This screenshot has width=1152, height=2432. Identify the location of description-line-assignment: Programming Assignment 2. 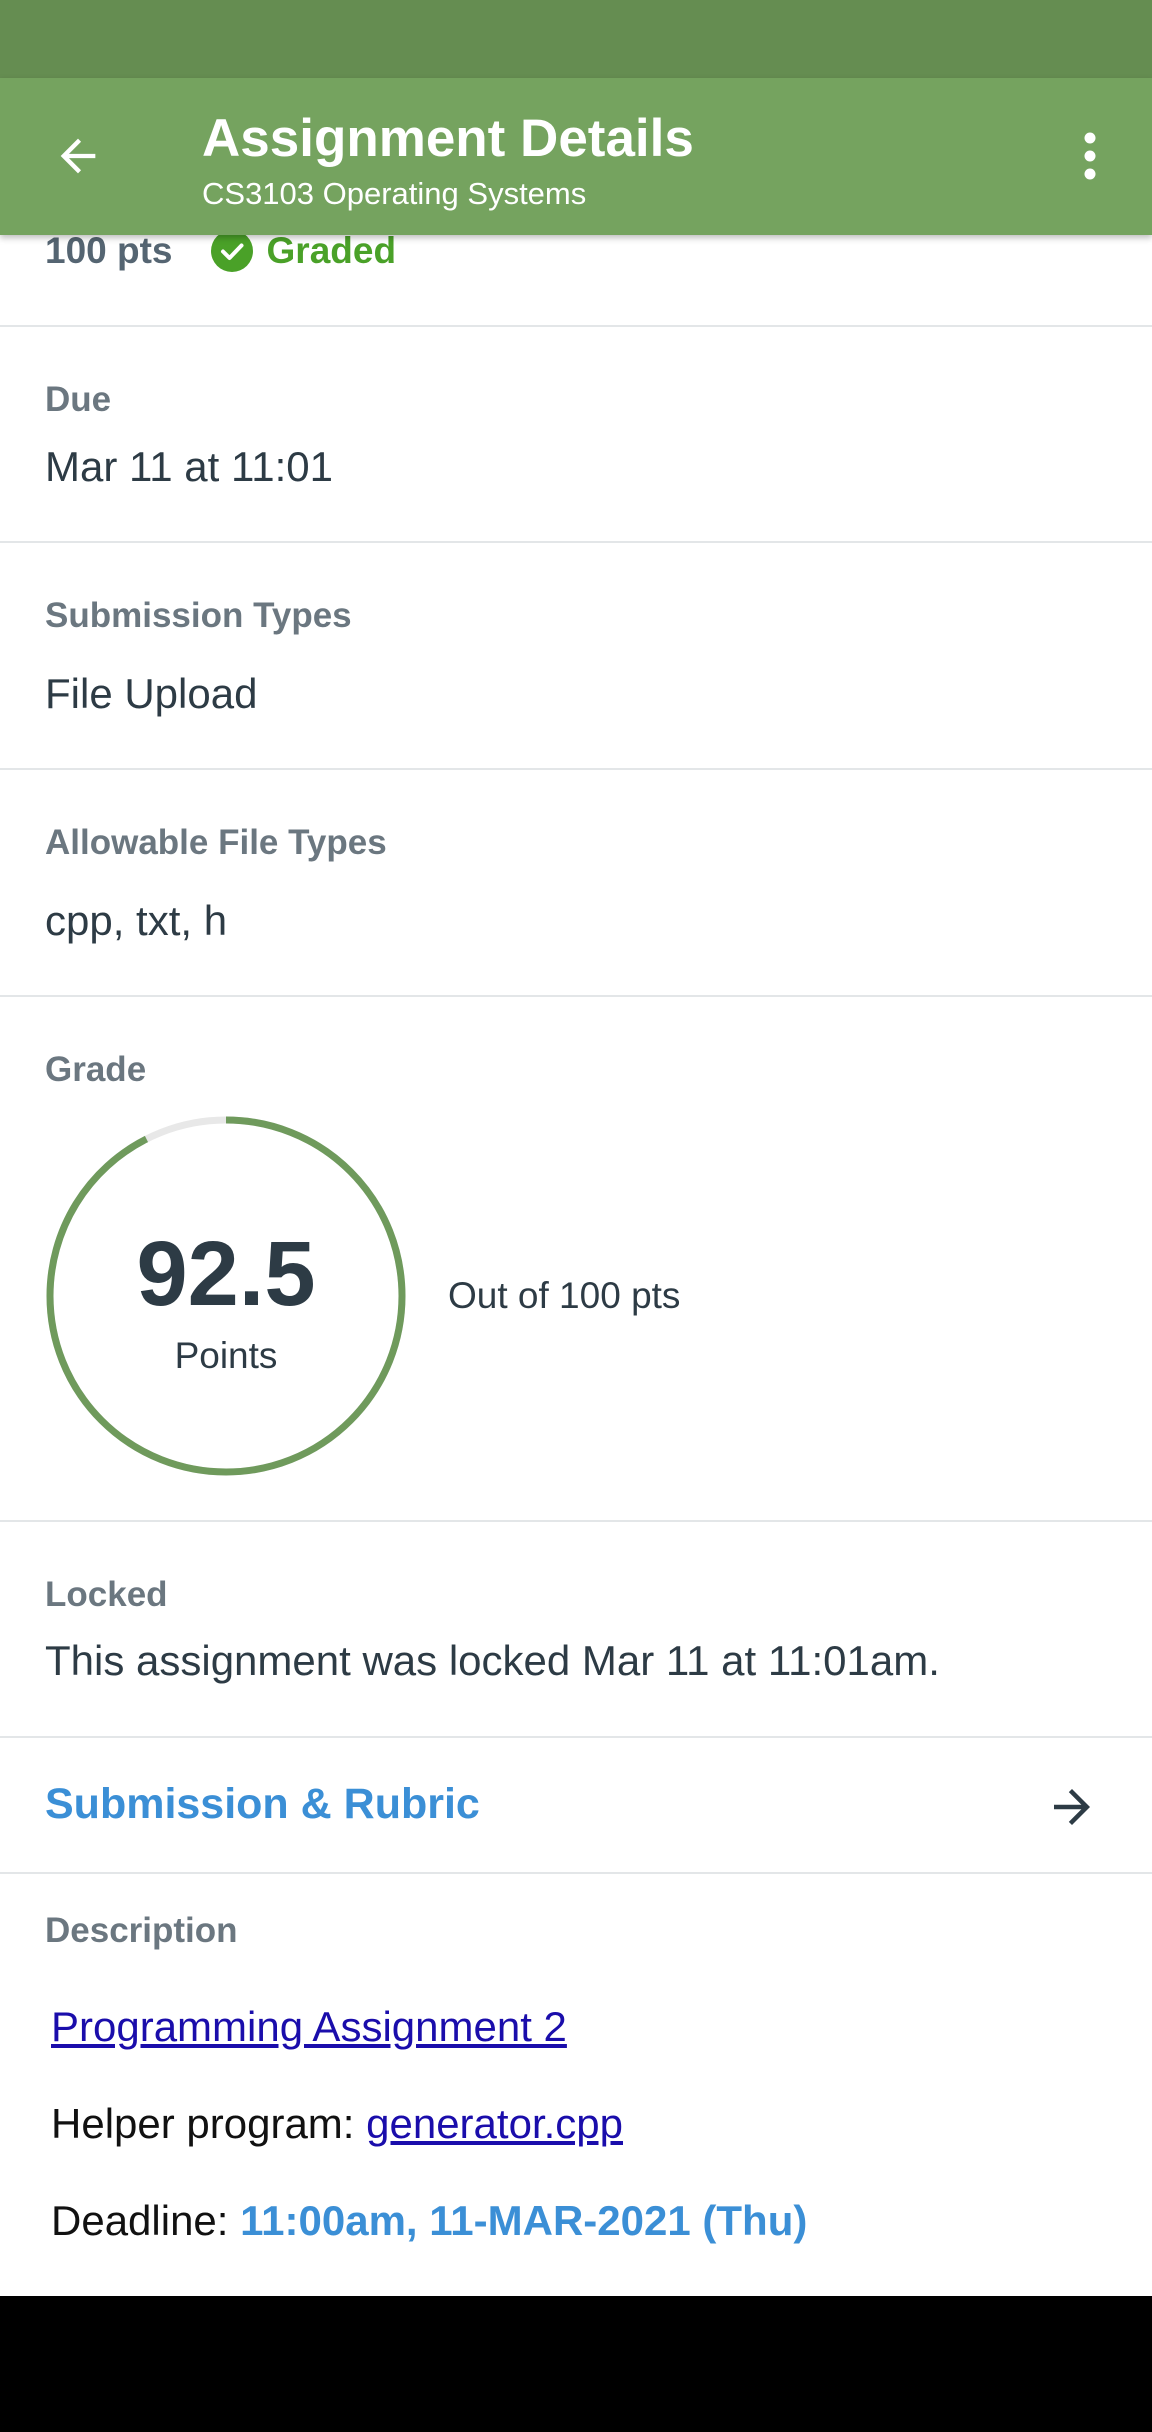
(309, 2027).